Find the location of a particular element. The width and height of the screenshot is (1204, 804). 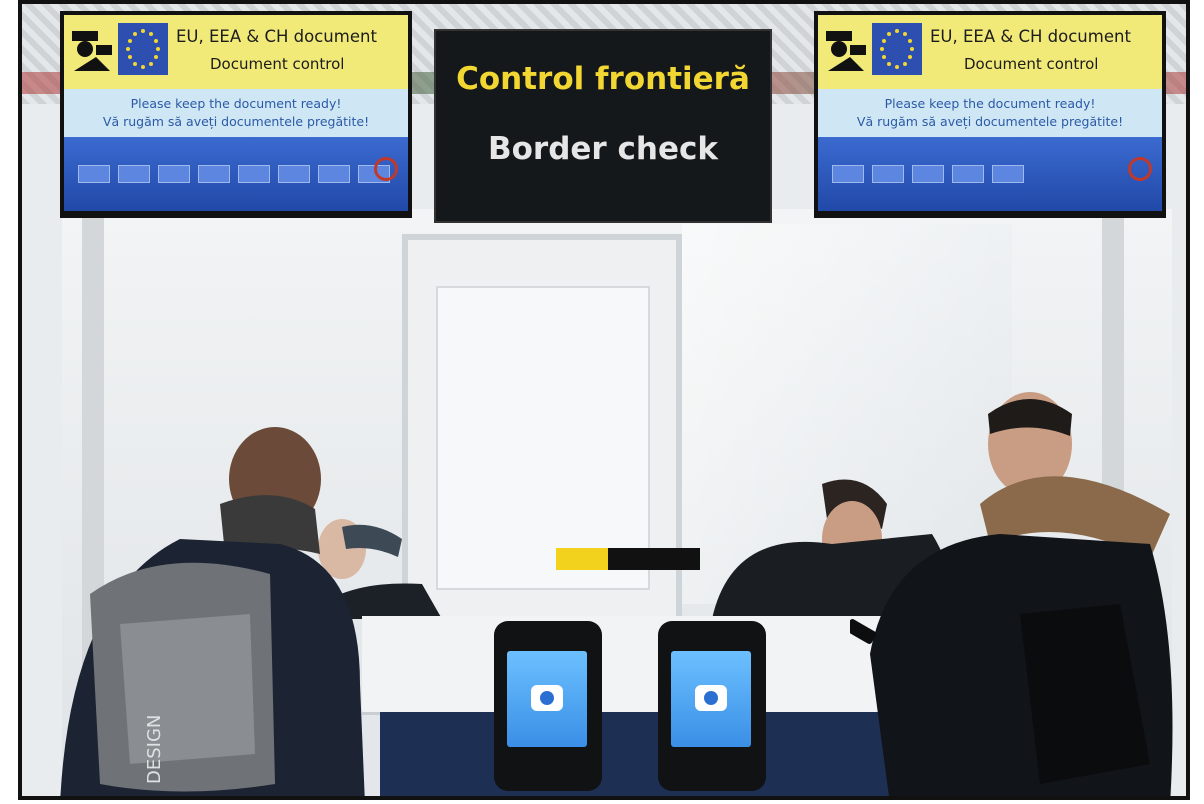

passport-scanner-right is located at coordinates (712, 706).